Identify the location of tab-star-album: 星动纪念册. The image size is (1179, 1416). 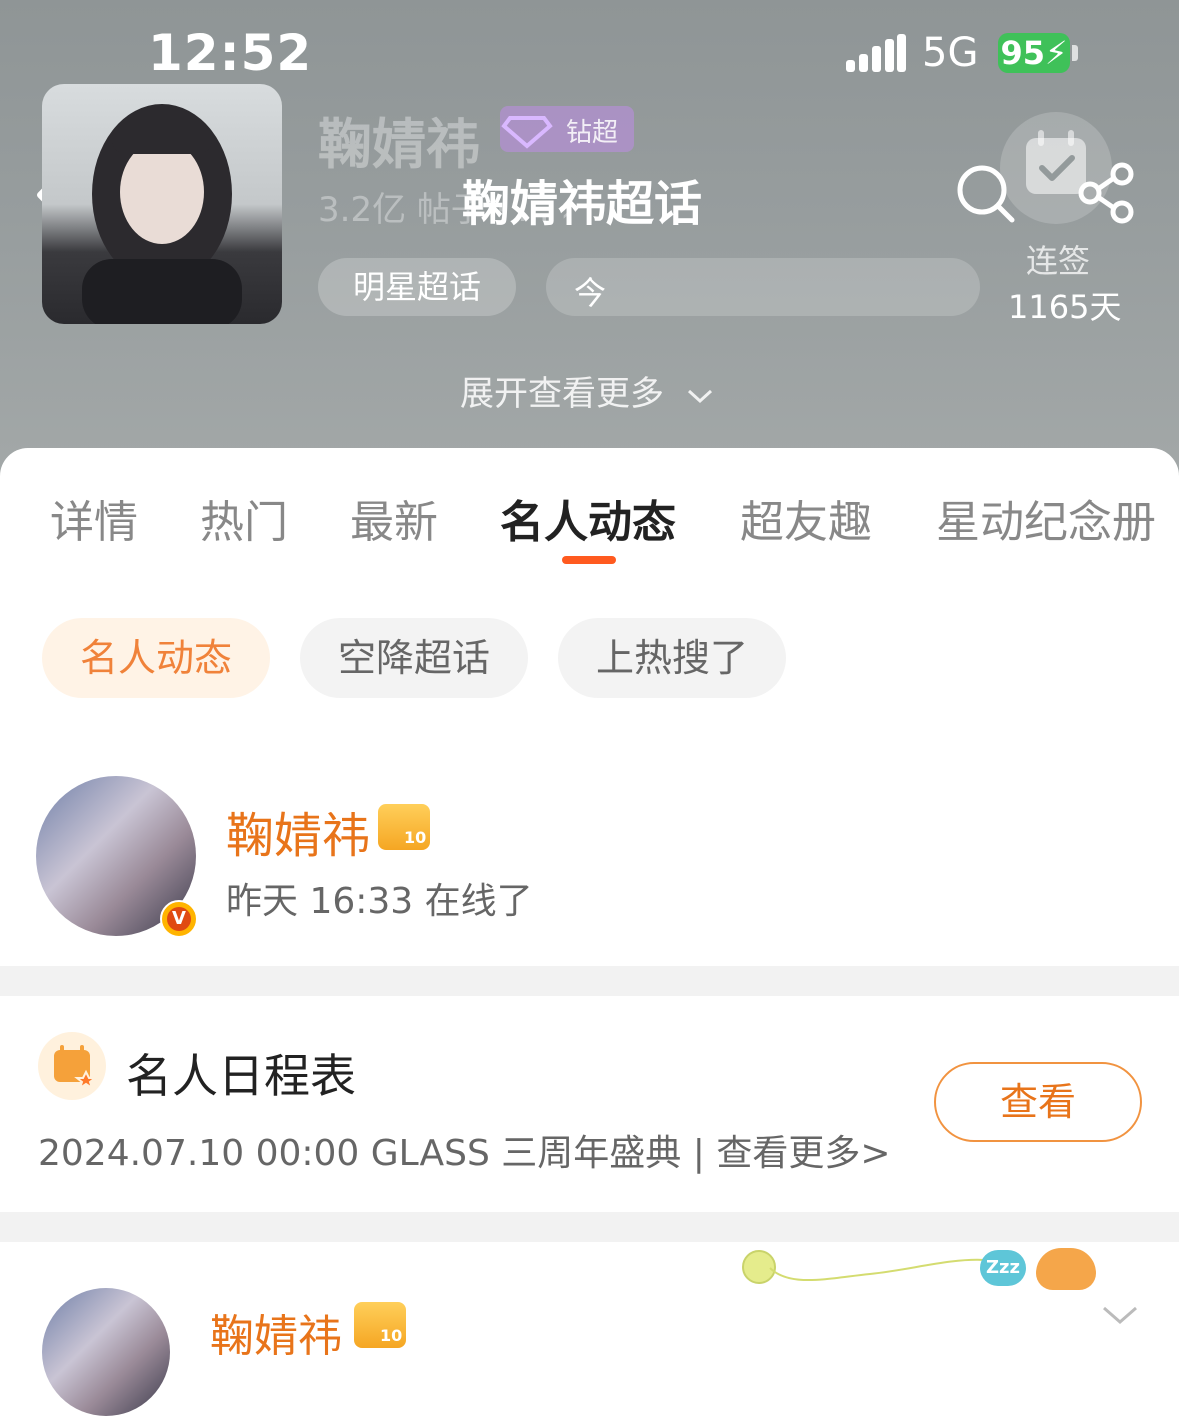
(1046, 518).